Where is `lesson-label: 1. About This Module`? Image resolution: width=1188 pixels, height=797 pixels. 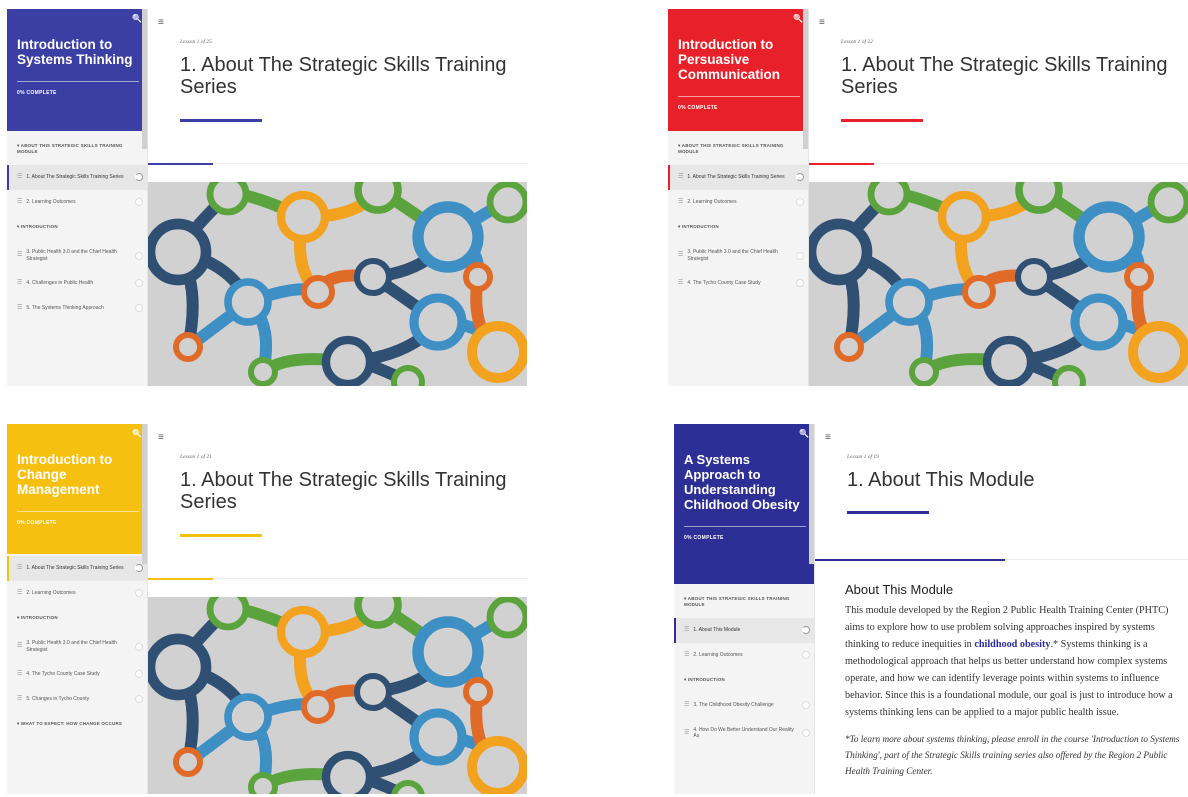
lesson-label: 1. About This Module is located at coordinates (717, 630).